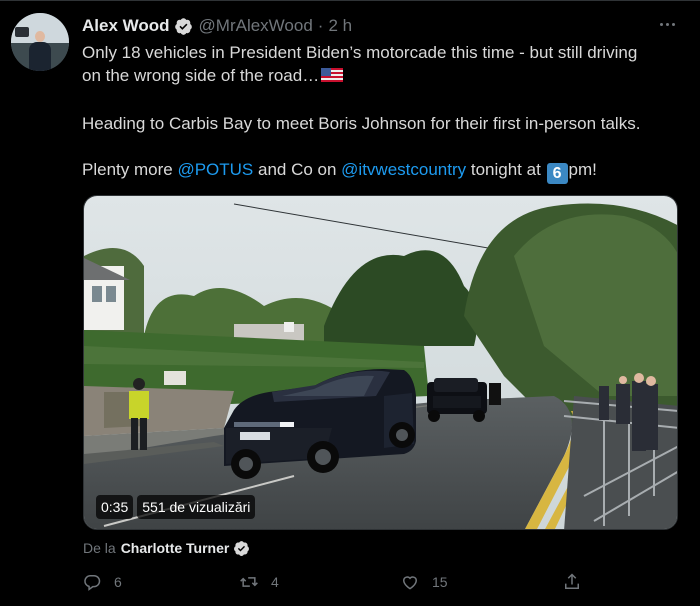  Describe the element at coordinates (259, 582) in the screenshot. I see `retweet-button: 4` at that location.